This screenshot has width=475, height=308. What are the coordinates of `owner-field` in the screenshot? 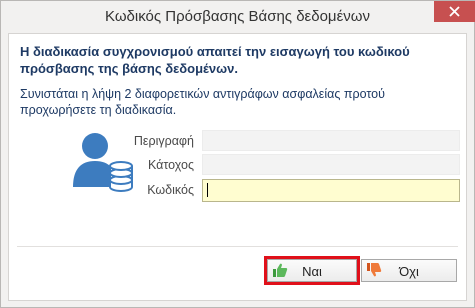 It's located at (331, 164).